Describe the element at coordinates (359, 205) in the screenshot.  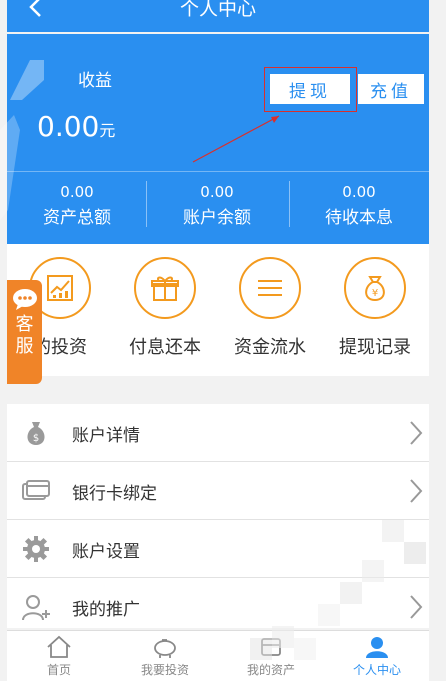
I see `stat-pending-principal: 0.00 待收本息` at that location.